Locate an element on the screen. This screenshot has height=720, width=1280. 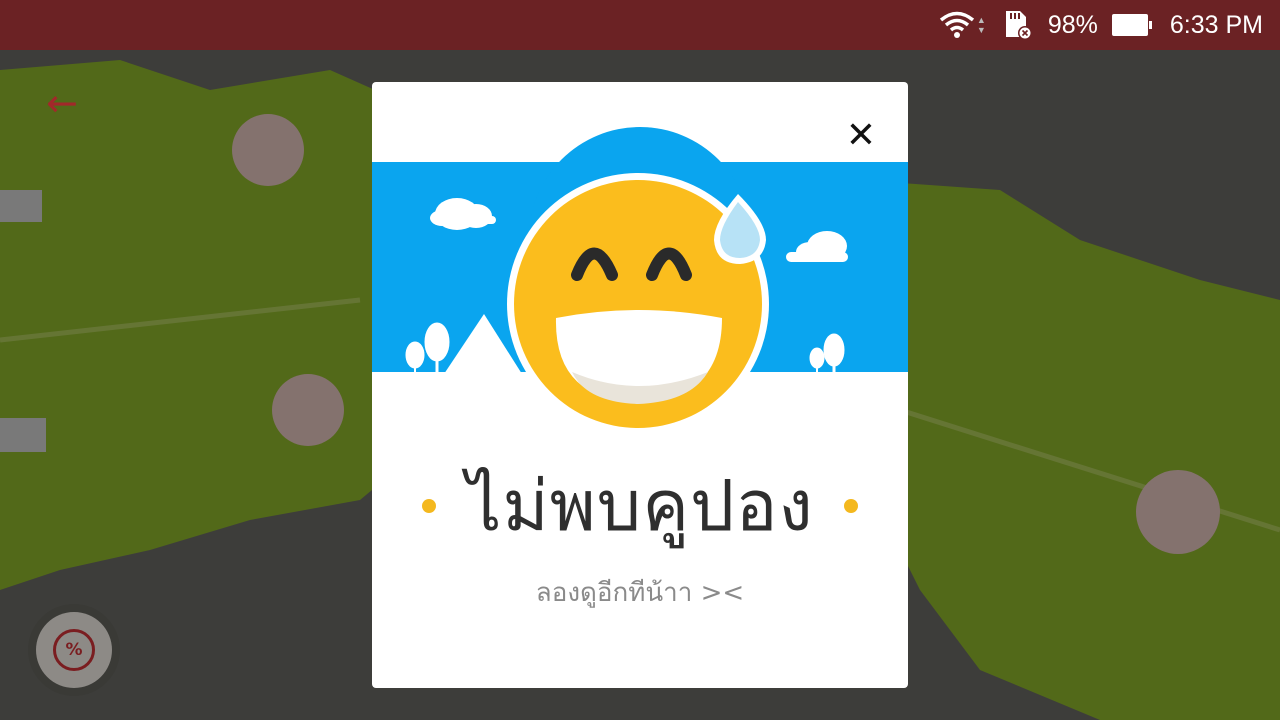
battery-percent: 98% is located at coordinates (1072, 24).